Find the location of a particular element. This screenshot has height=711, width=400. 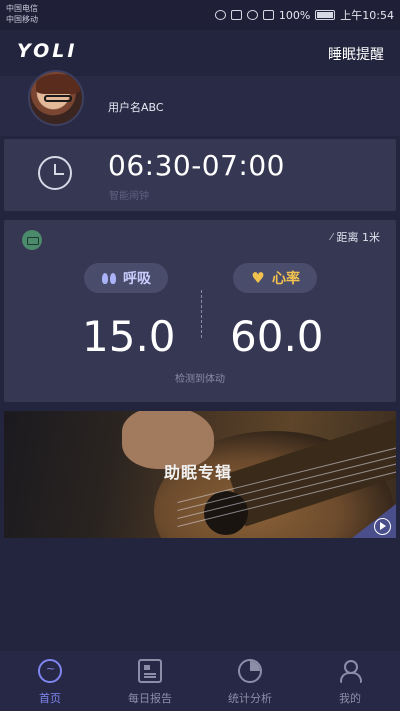

wifi-icon is located at coordinates (252, 15).